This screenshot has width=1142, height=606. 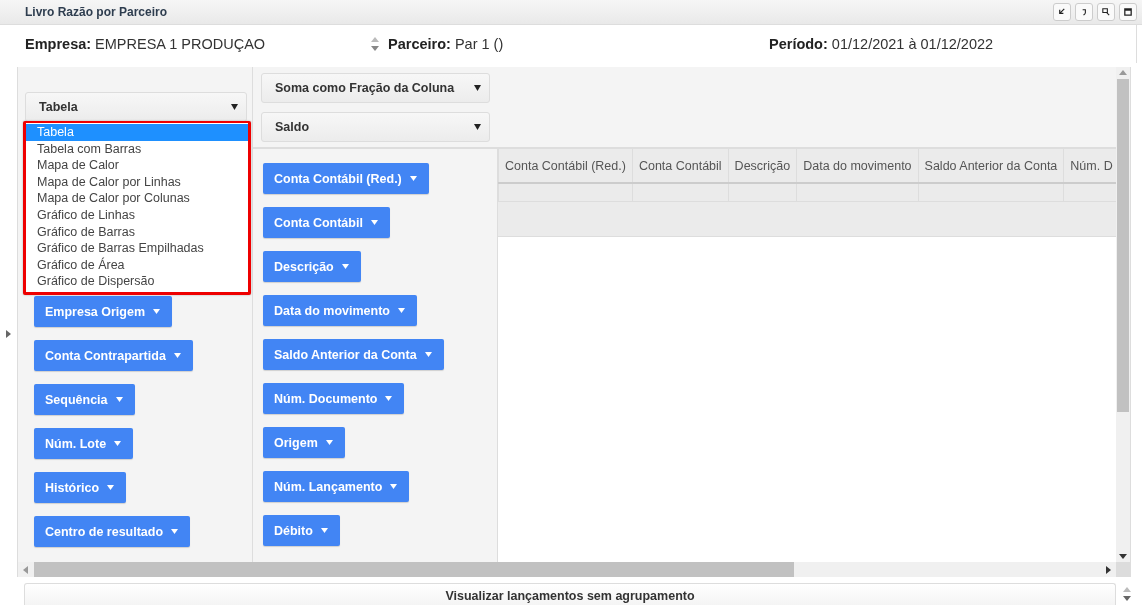 What do you see at coordinates (1089, 166) in the screenshot?
I see `column-header: Núm. D` at bounding box center [1089, 166].